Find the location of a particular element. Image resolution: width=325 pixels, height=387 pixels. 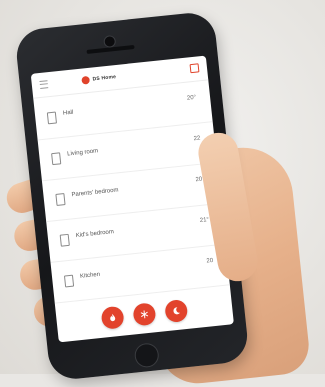

flame-icon is located at coordinates (113, 317).